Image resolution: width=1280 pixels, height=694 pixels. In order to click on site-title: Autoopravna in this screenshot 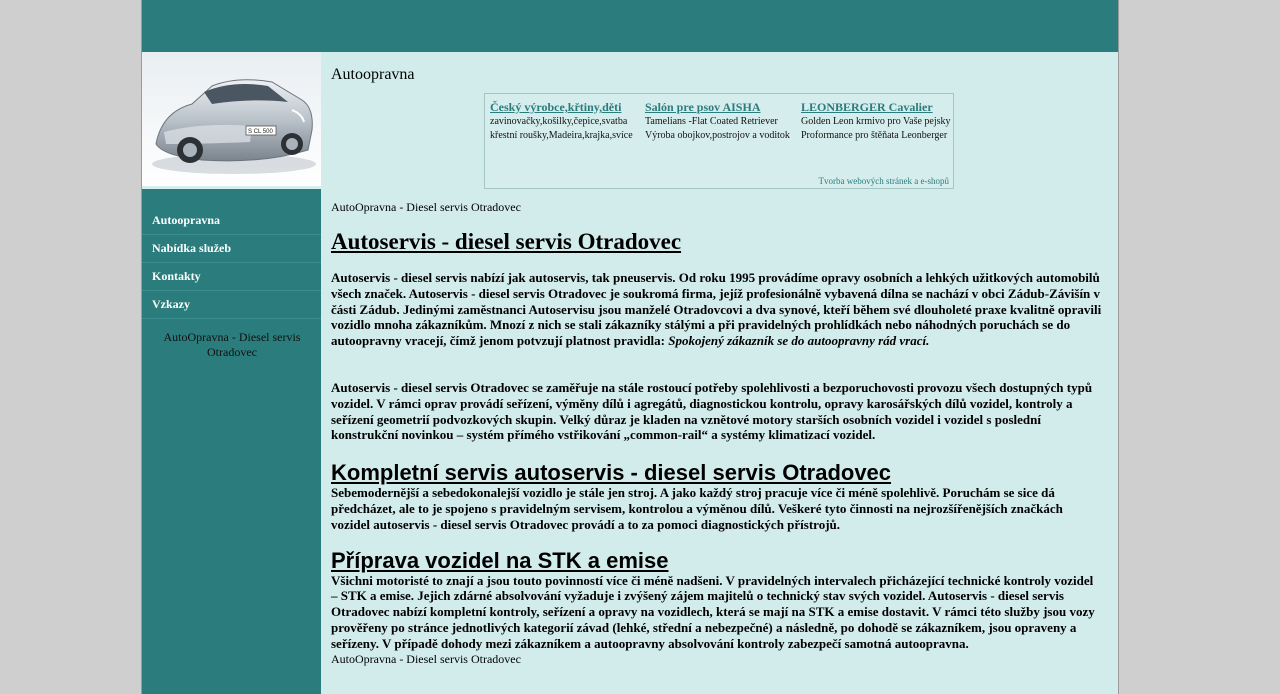, I will do `click(373, 74)`.